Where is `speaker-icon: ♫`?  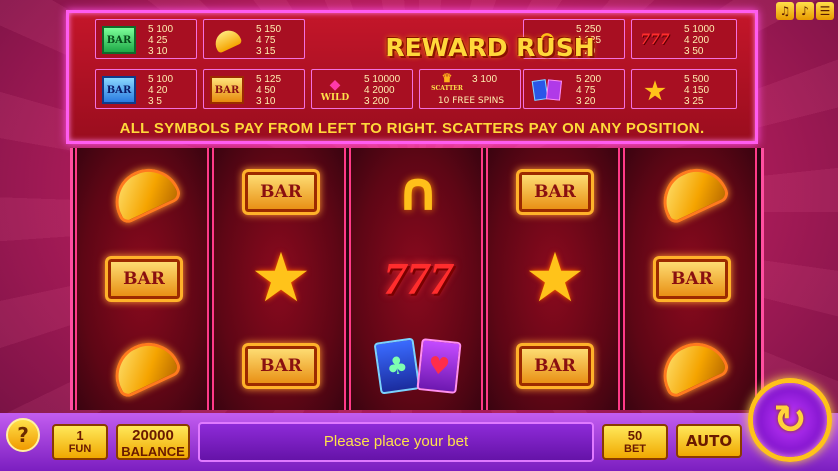
speaker-icon: ♫ is located at coordinates (785, 11).